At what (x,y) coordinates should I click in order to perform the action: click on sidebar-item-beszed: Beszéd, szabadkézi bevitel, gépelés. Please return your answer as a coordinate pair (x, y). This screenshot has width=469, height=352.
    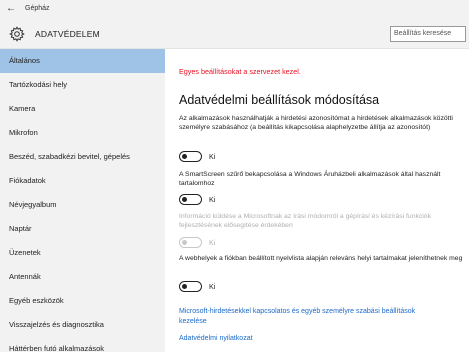
    Looking at the image, I should click on (82, 157).